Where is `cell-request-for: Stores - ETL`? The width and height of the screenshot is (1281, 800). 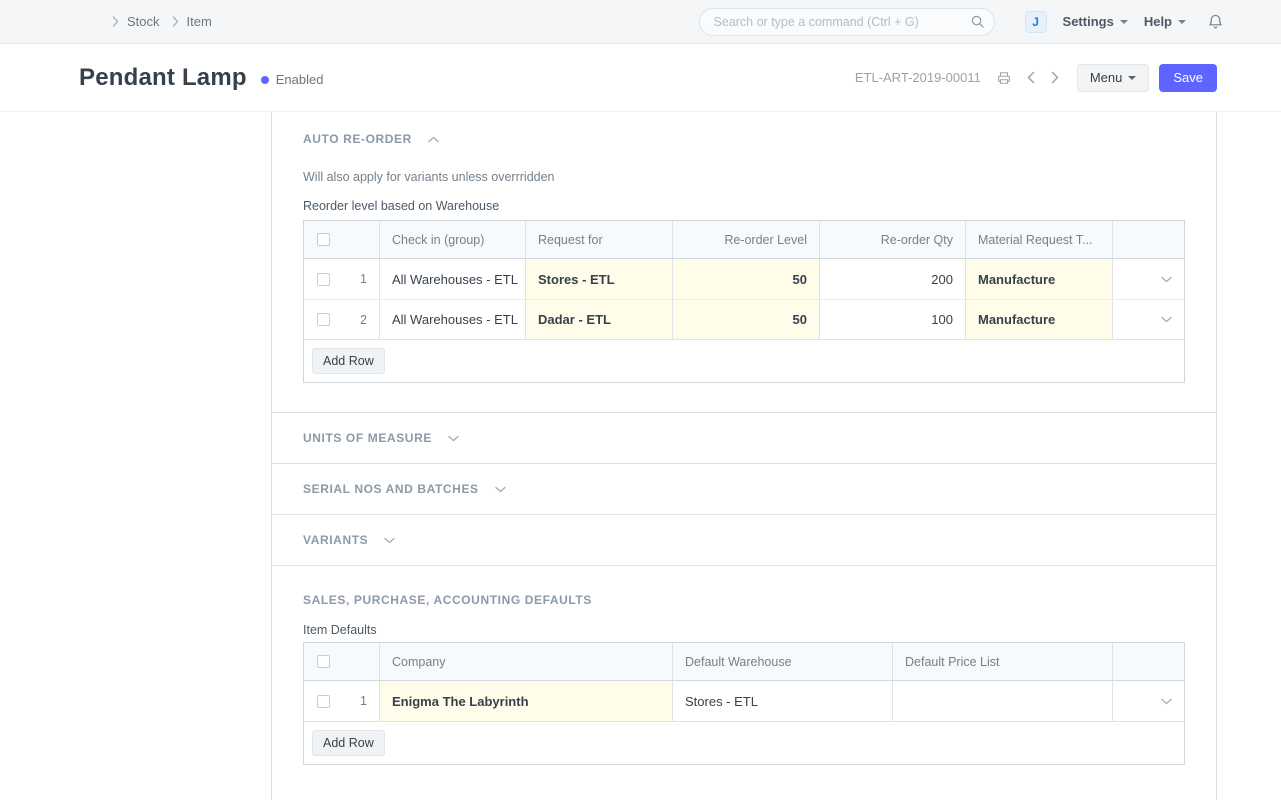 cell-request-for: Stores - ETL is located at coordinates (598, 279).